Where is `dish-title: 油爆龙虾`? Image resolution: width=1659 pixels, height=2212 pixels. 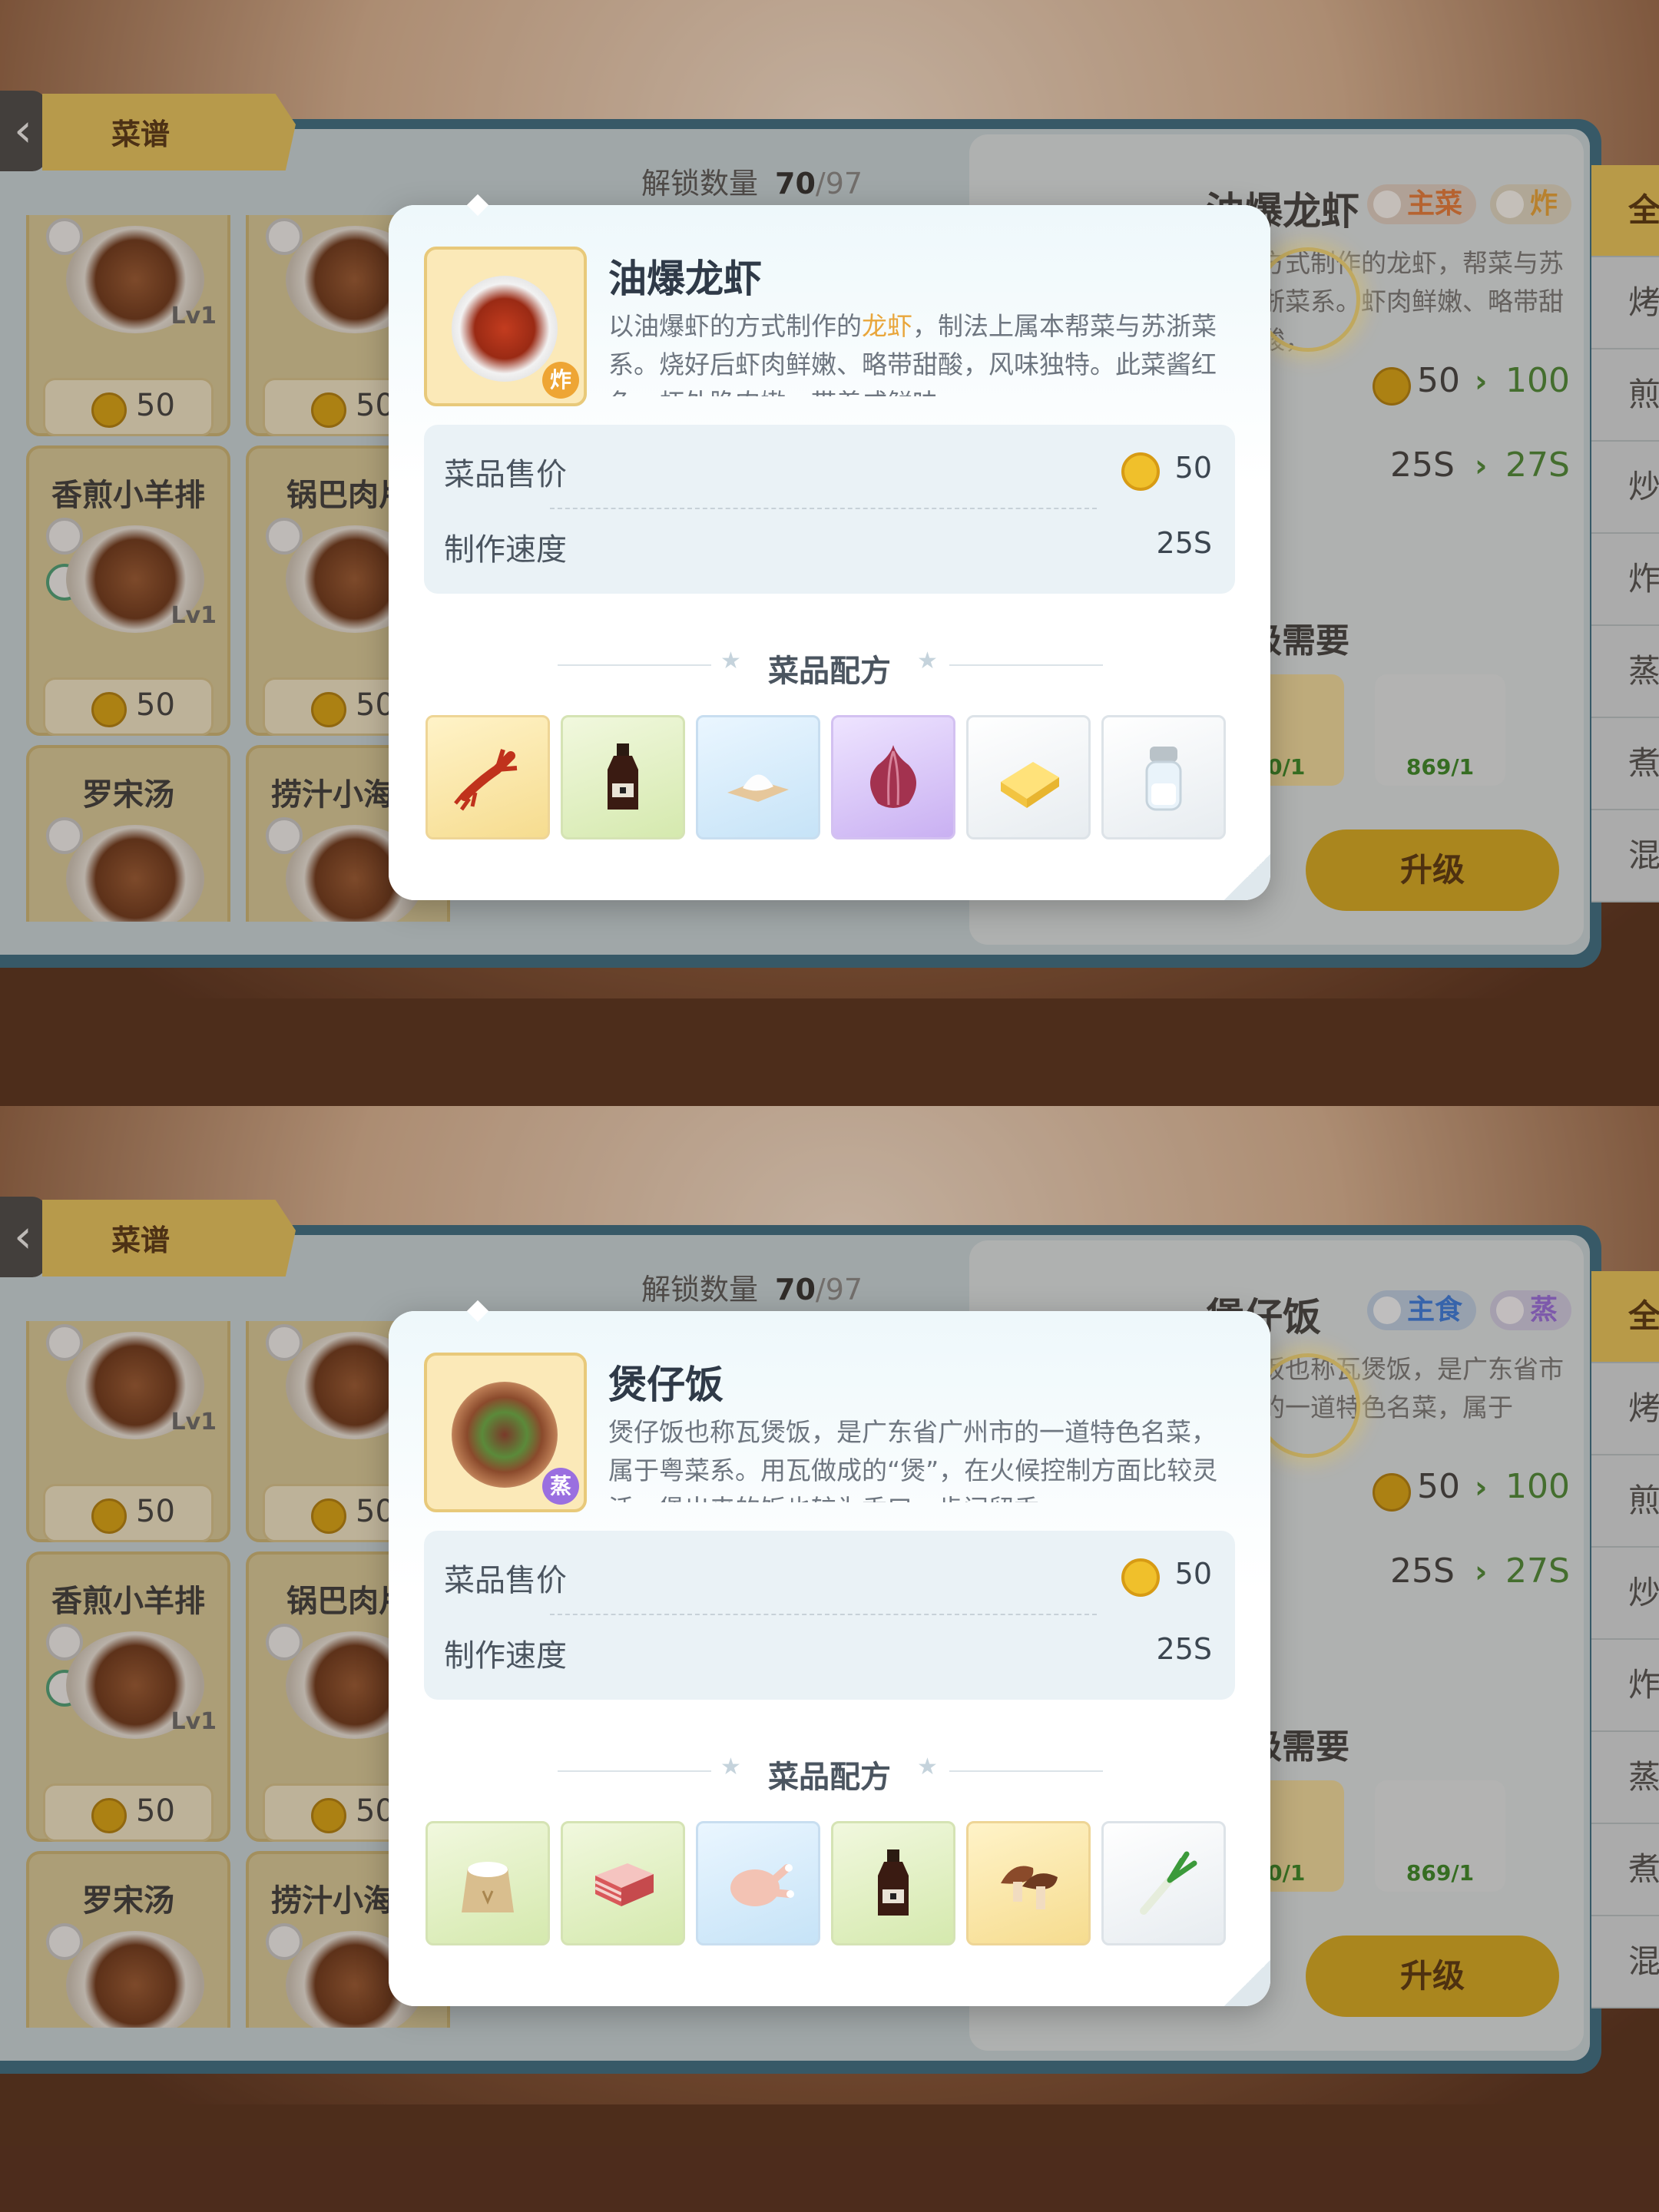 dish-title: 油爆龙虾 is located at coordinates (685, 279).